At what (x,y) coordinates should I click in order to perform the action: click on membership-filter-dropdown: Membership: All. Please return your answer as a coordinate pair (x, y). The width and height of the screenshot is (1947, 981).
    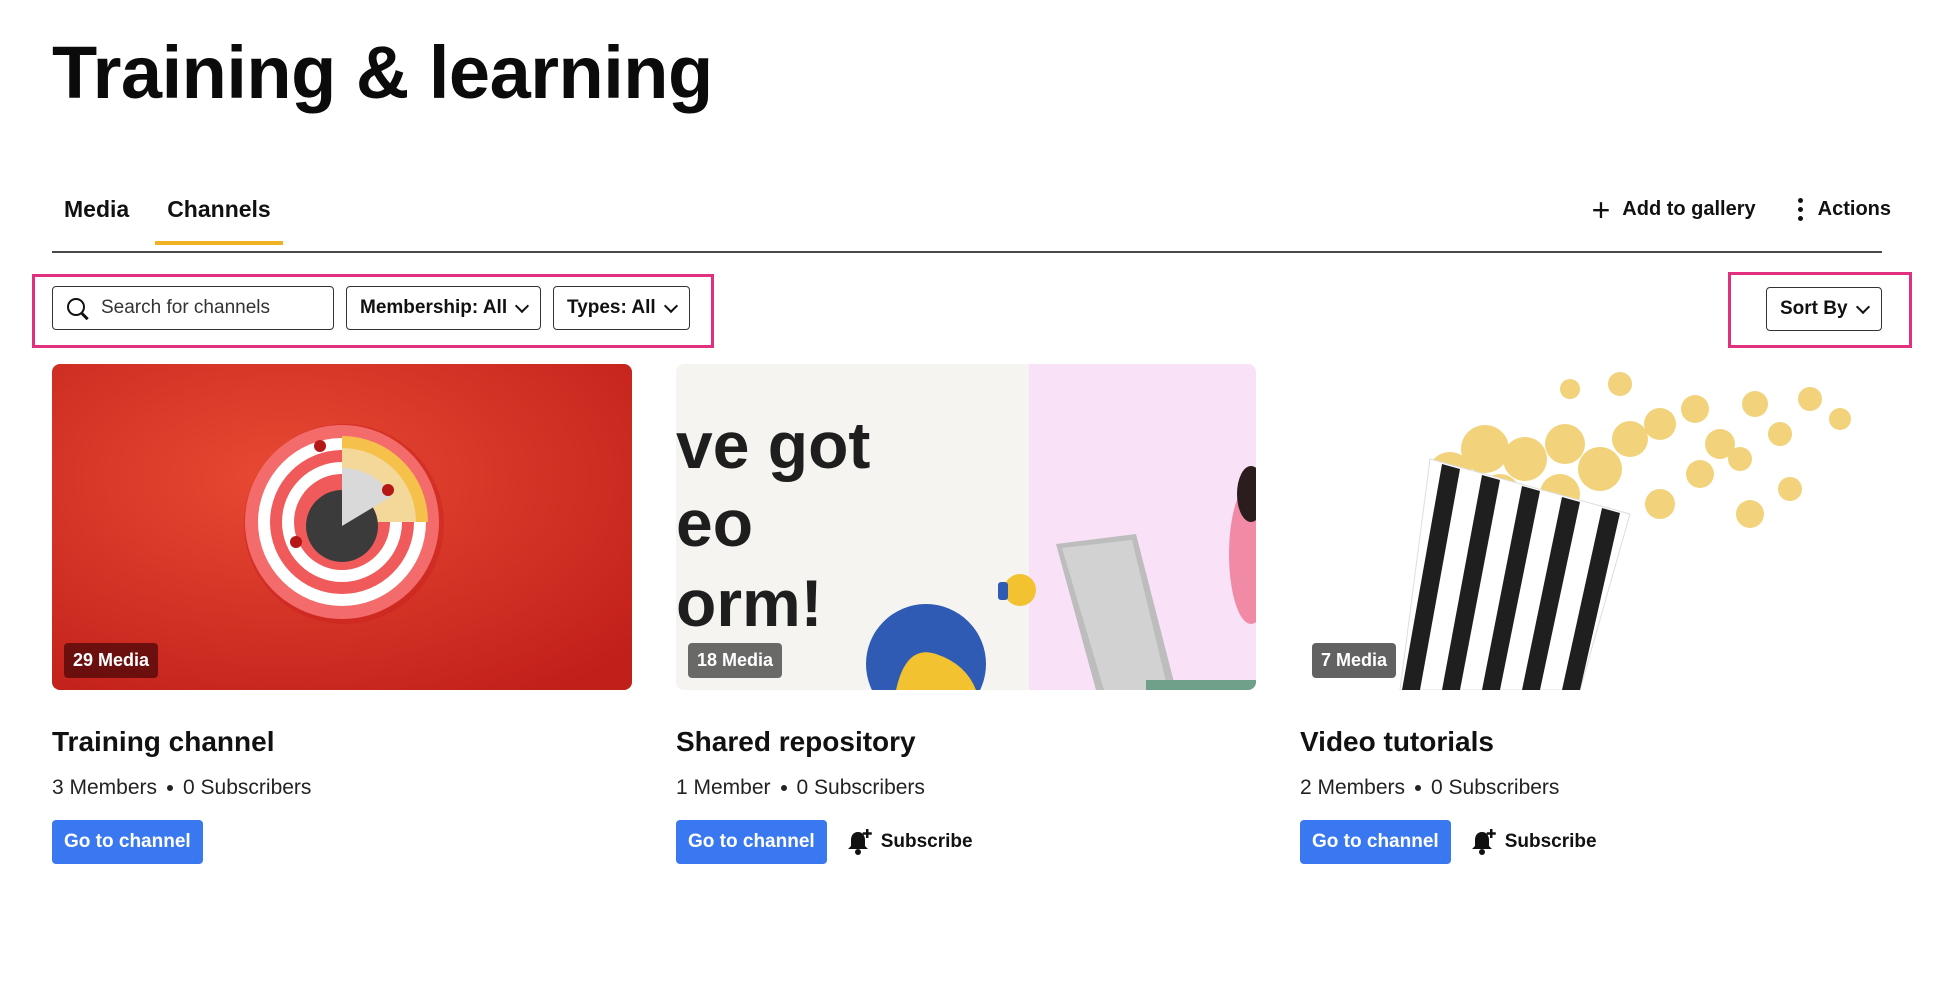
    Looking at the image, I should click on (444, 308).